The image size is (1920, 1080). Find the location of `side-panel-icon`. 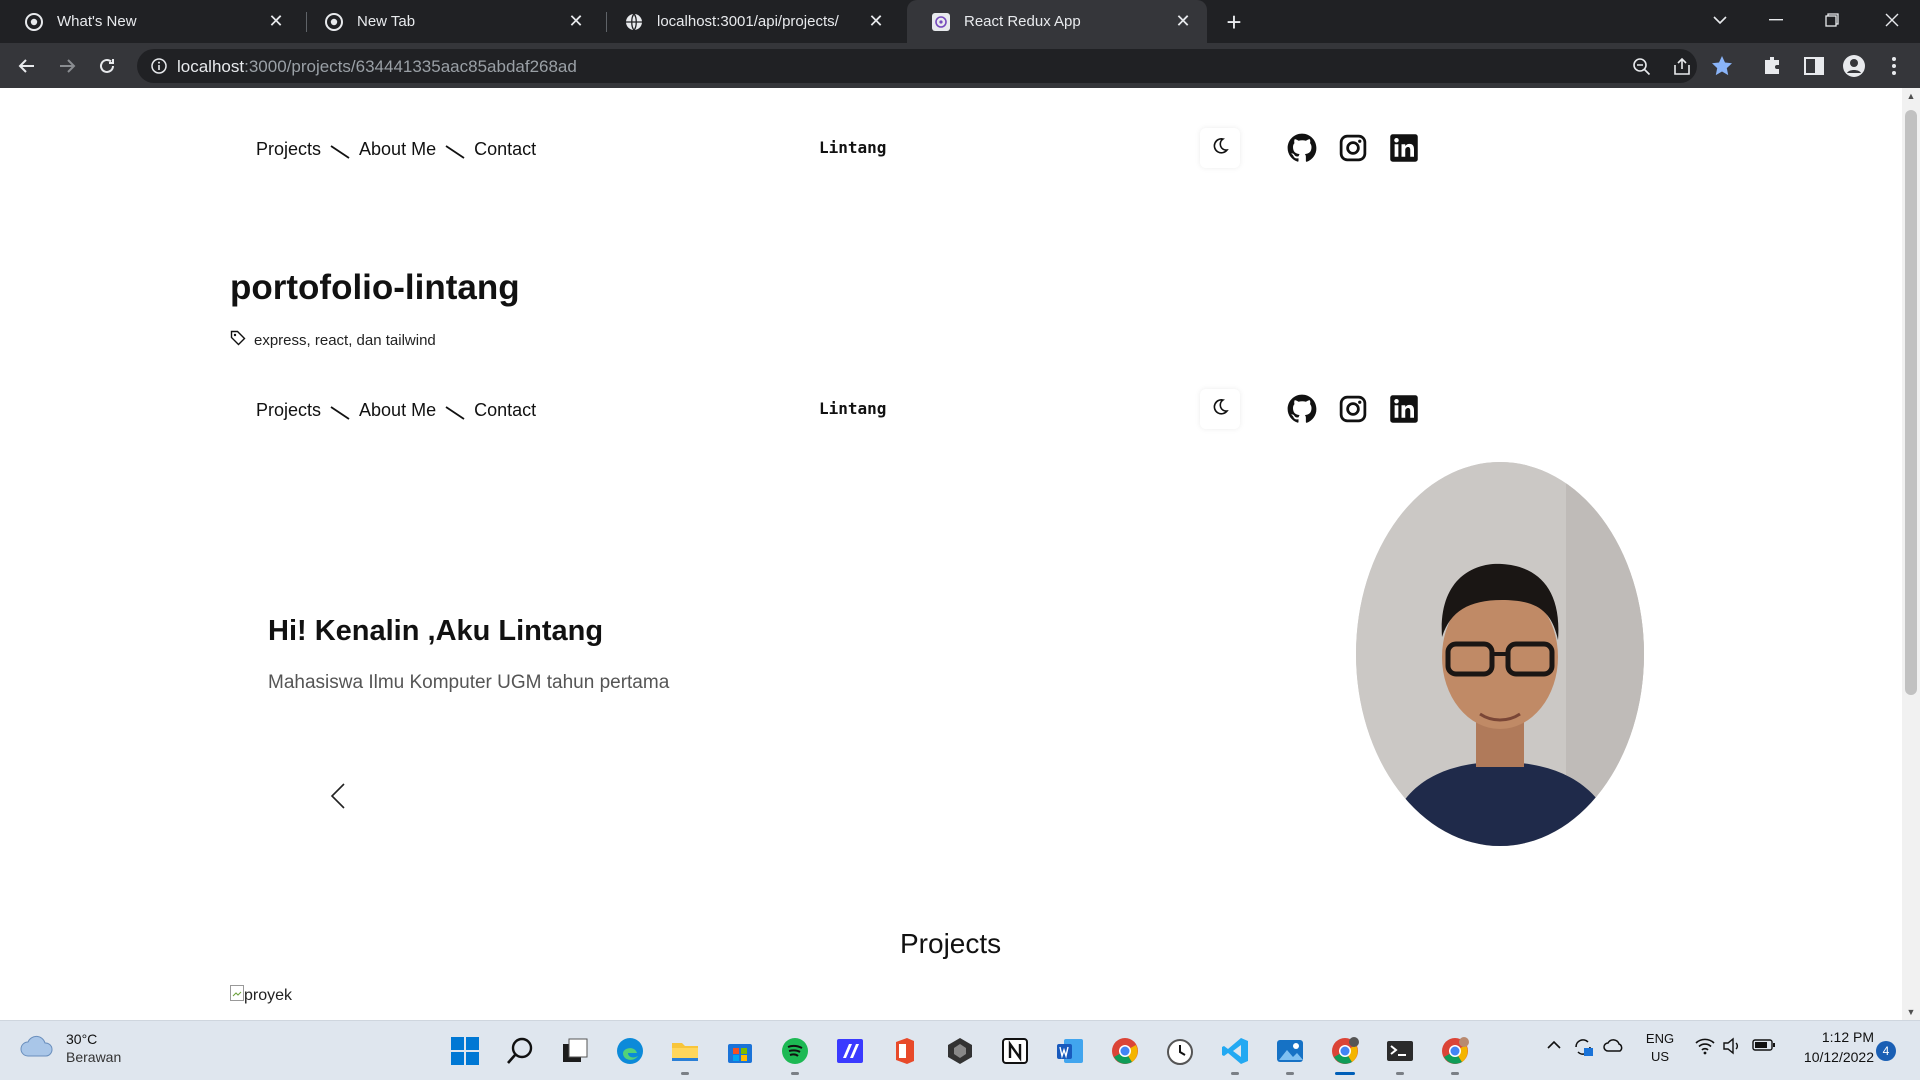

side-panel-icon is located at coordinates (1814, 66).